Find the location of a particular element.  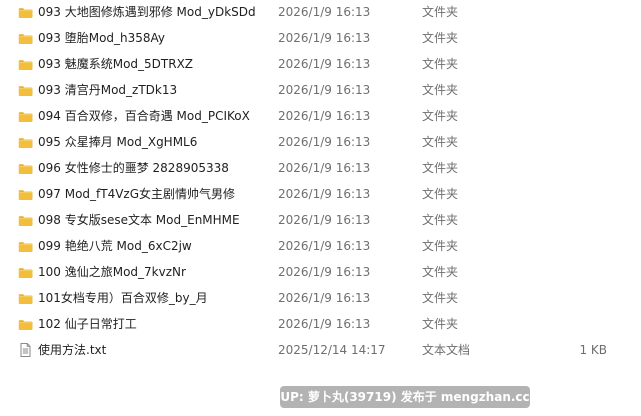

folder-row: 099 艳绝八荒 Mod_6xC2jw 2026/1/9 16:13 文件夹 is located at coordinates (320, 247).